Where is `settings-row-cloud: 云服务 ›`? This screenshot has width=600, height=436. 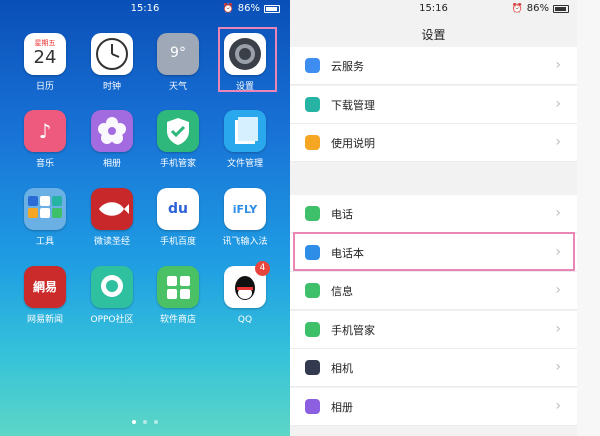 settings-row-cloud: 云服务 › is located at coordinates (433, 66).